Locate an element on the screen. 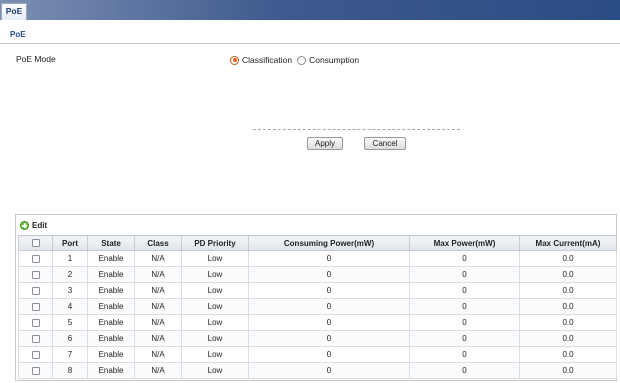 The height and width of the screenshot is (383, 620). table-row: 2 Enable N/A Low 0 0 0.0 is located at coordinates (317, 274).